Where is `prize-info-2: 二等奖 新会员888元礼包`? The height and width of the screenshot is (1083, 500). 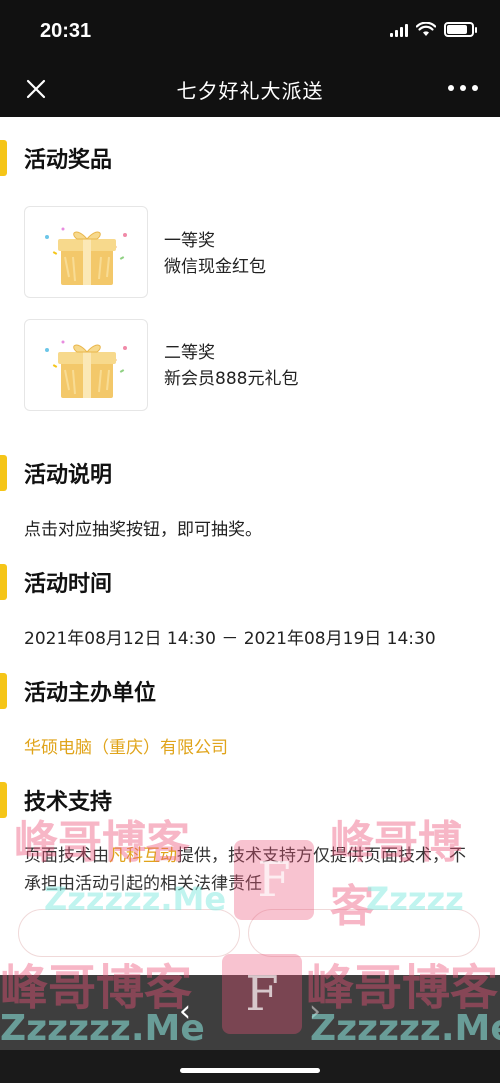
prize-info-2: 二等奖 新会员888元礼包 is located at coordinates (231, 366).